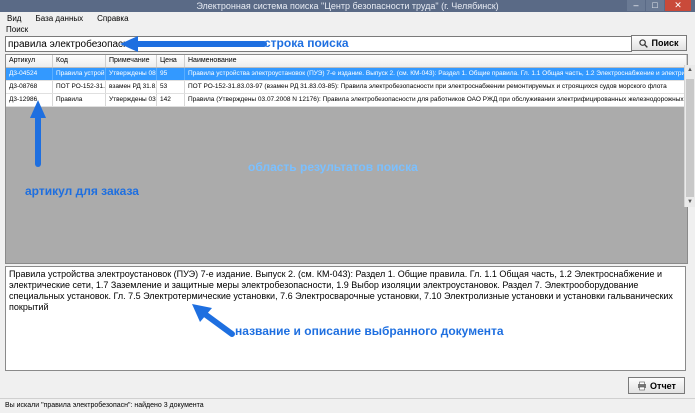  What do you see at coordinates (29, 74) in the screenshot?
I see `cell-article: Д3-04524` at bounding box center [29, 74].